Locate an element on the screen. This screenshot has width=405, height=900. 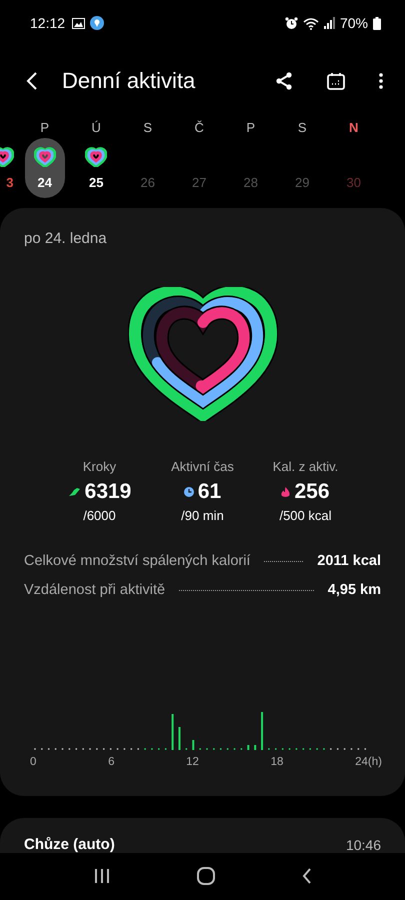
alarm-icon is located at coordinates (291, 23).